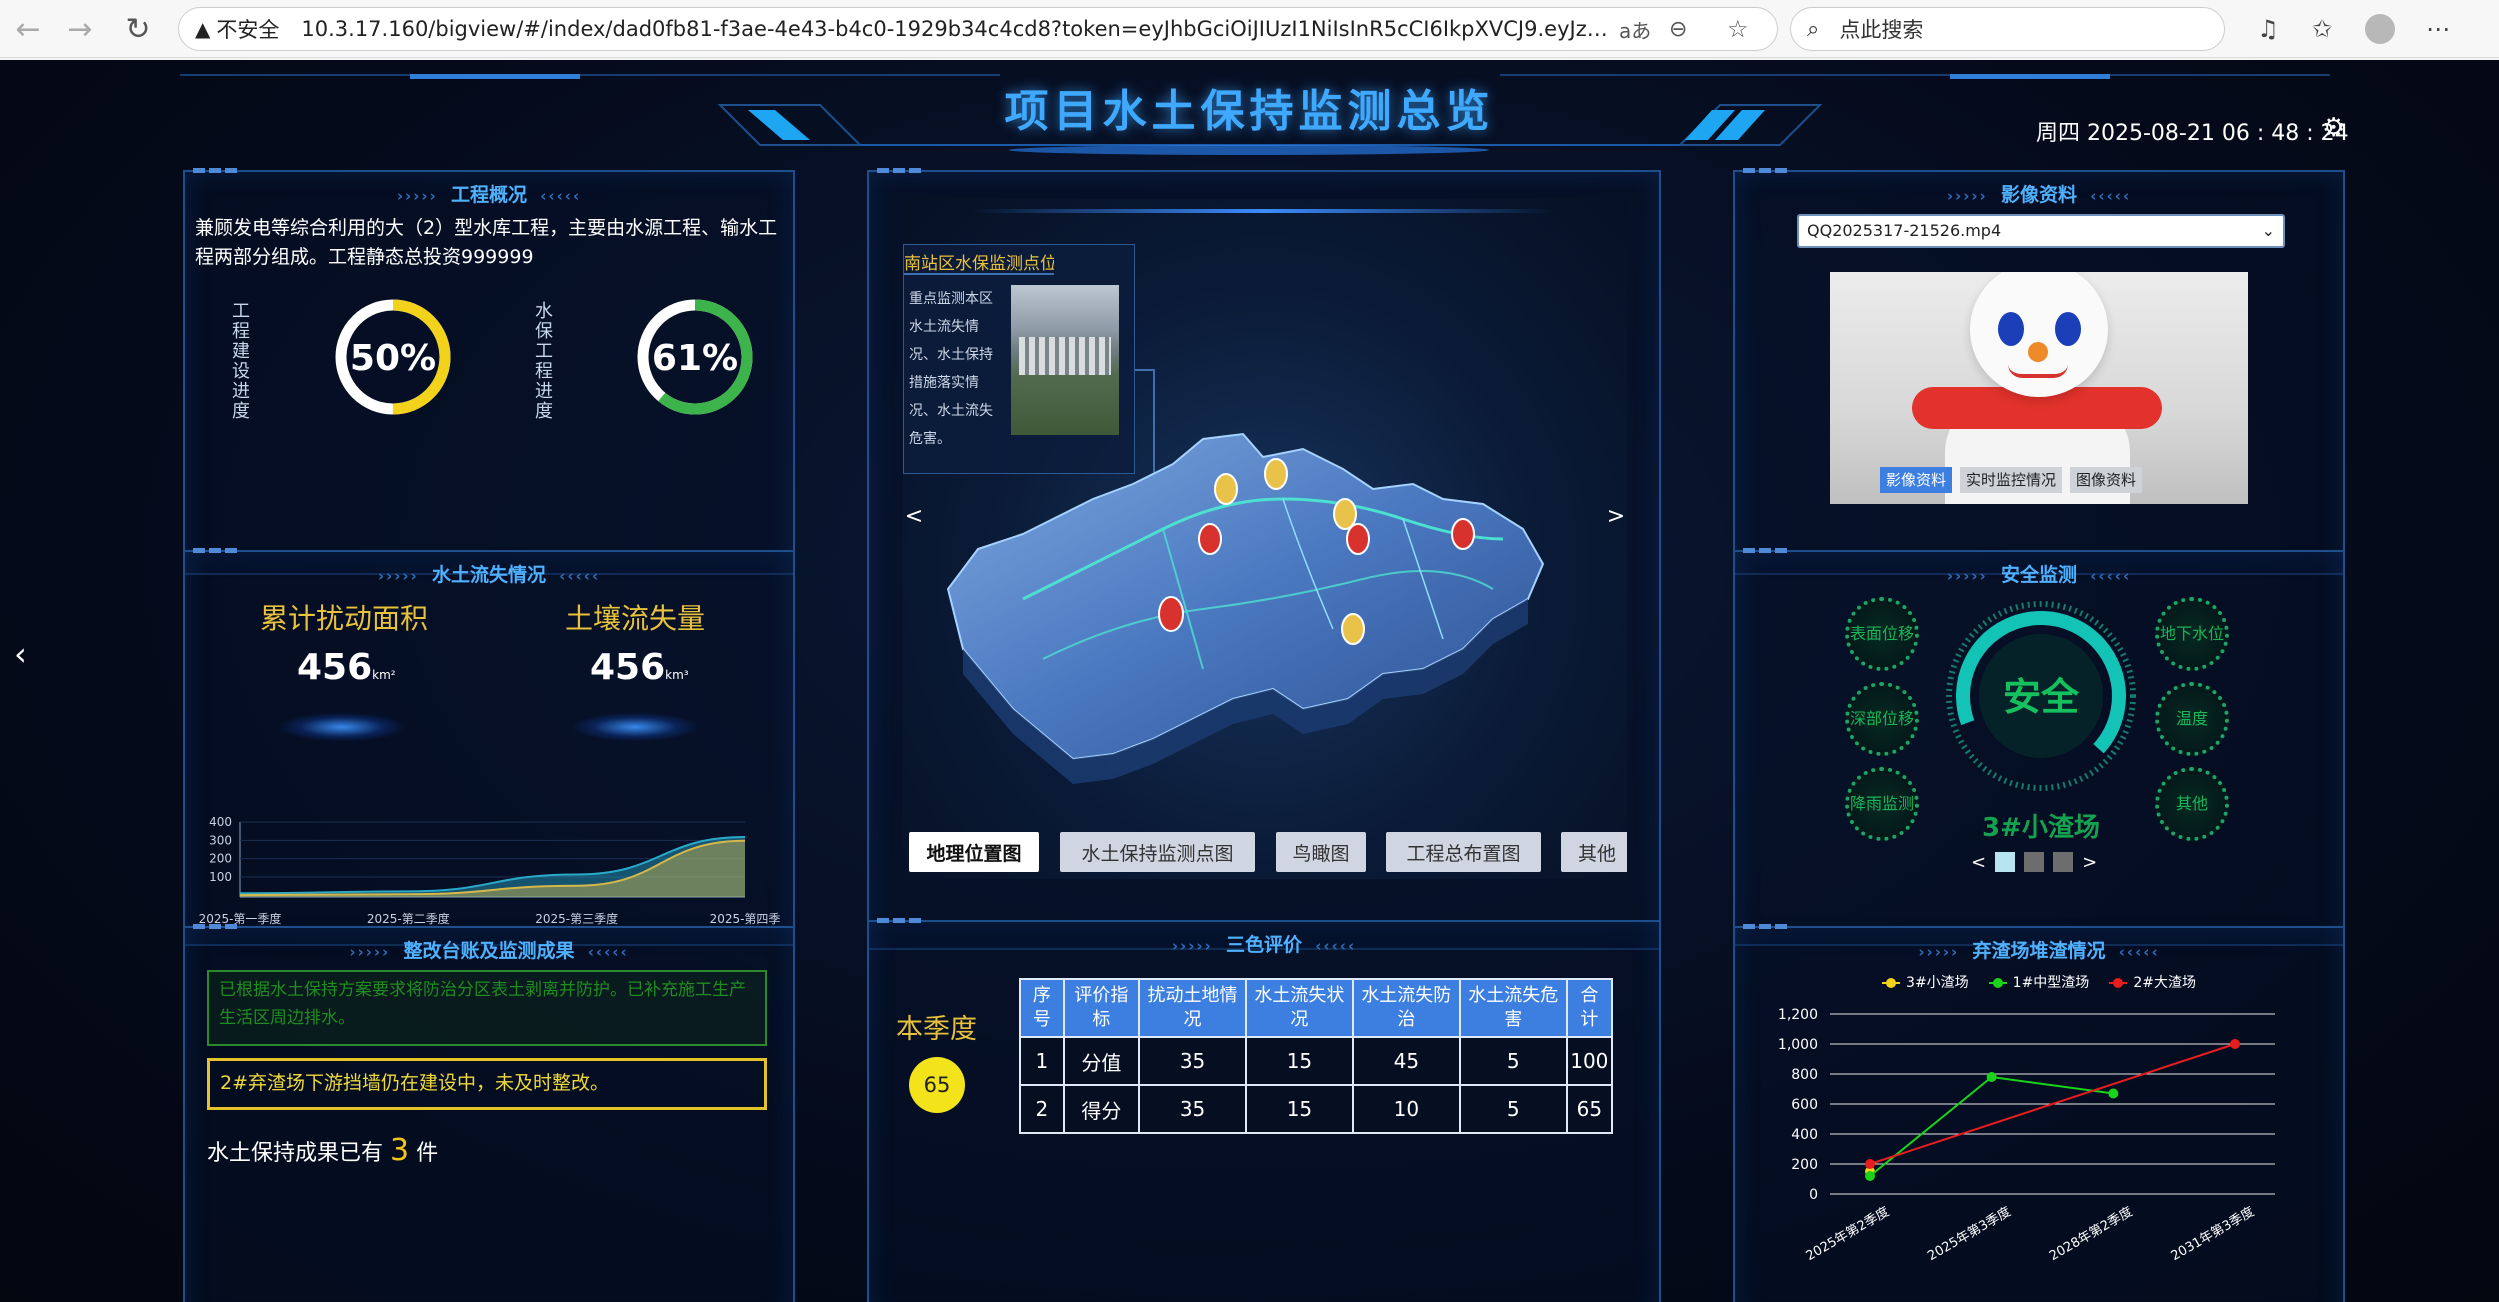  What do you see at coordinates (1635, 29) in the screenshot?
I see `read-aloud-icon: aあ` at bounding box center [1635, 29].